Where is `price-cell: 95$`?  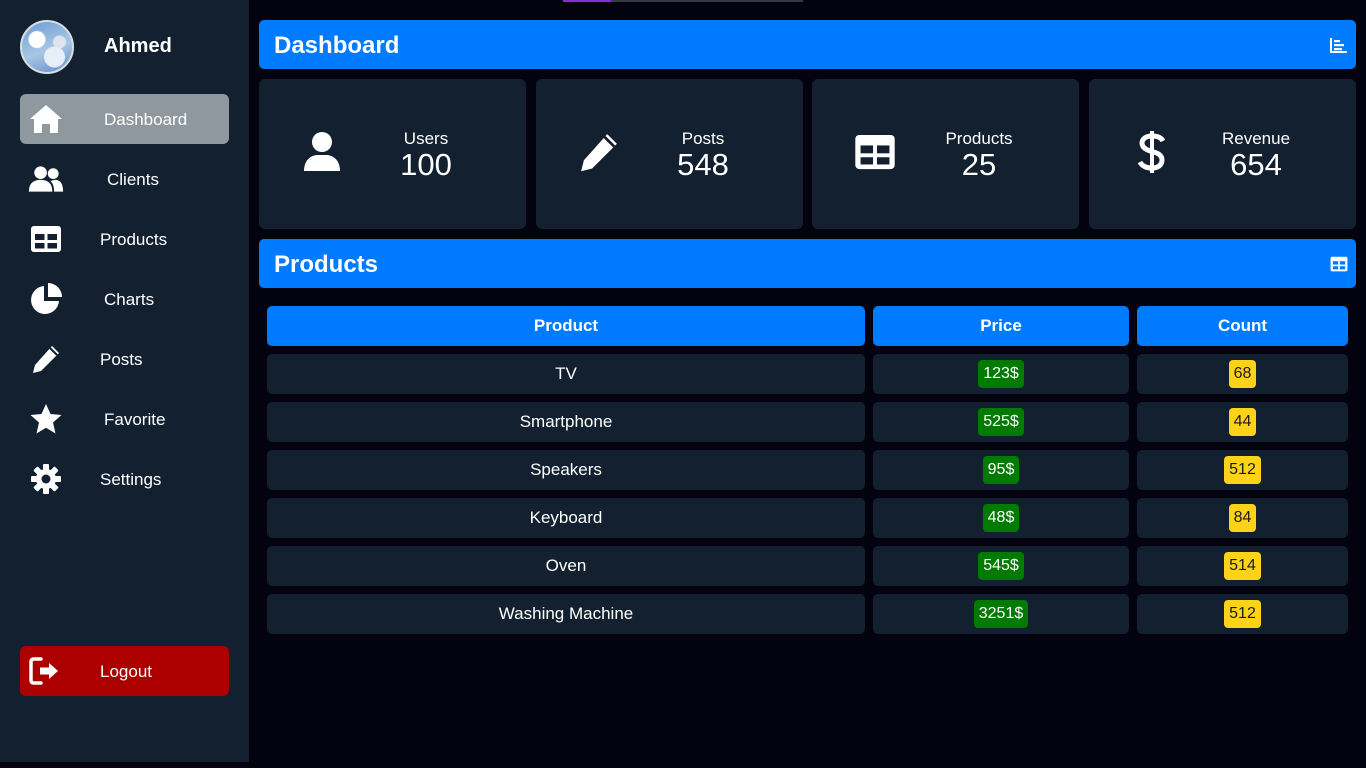 price-cell: 95$ is located at coordinates (1001, 470).